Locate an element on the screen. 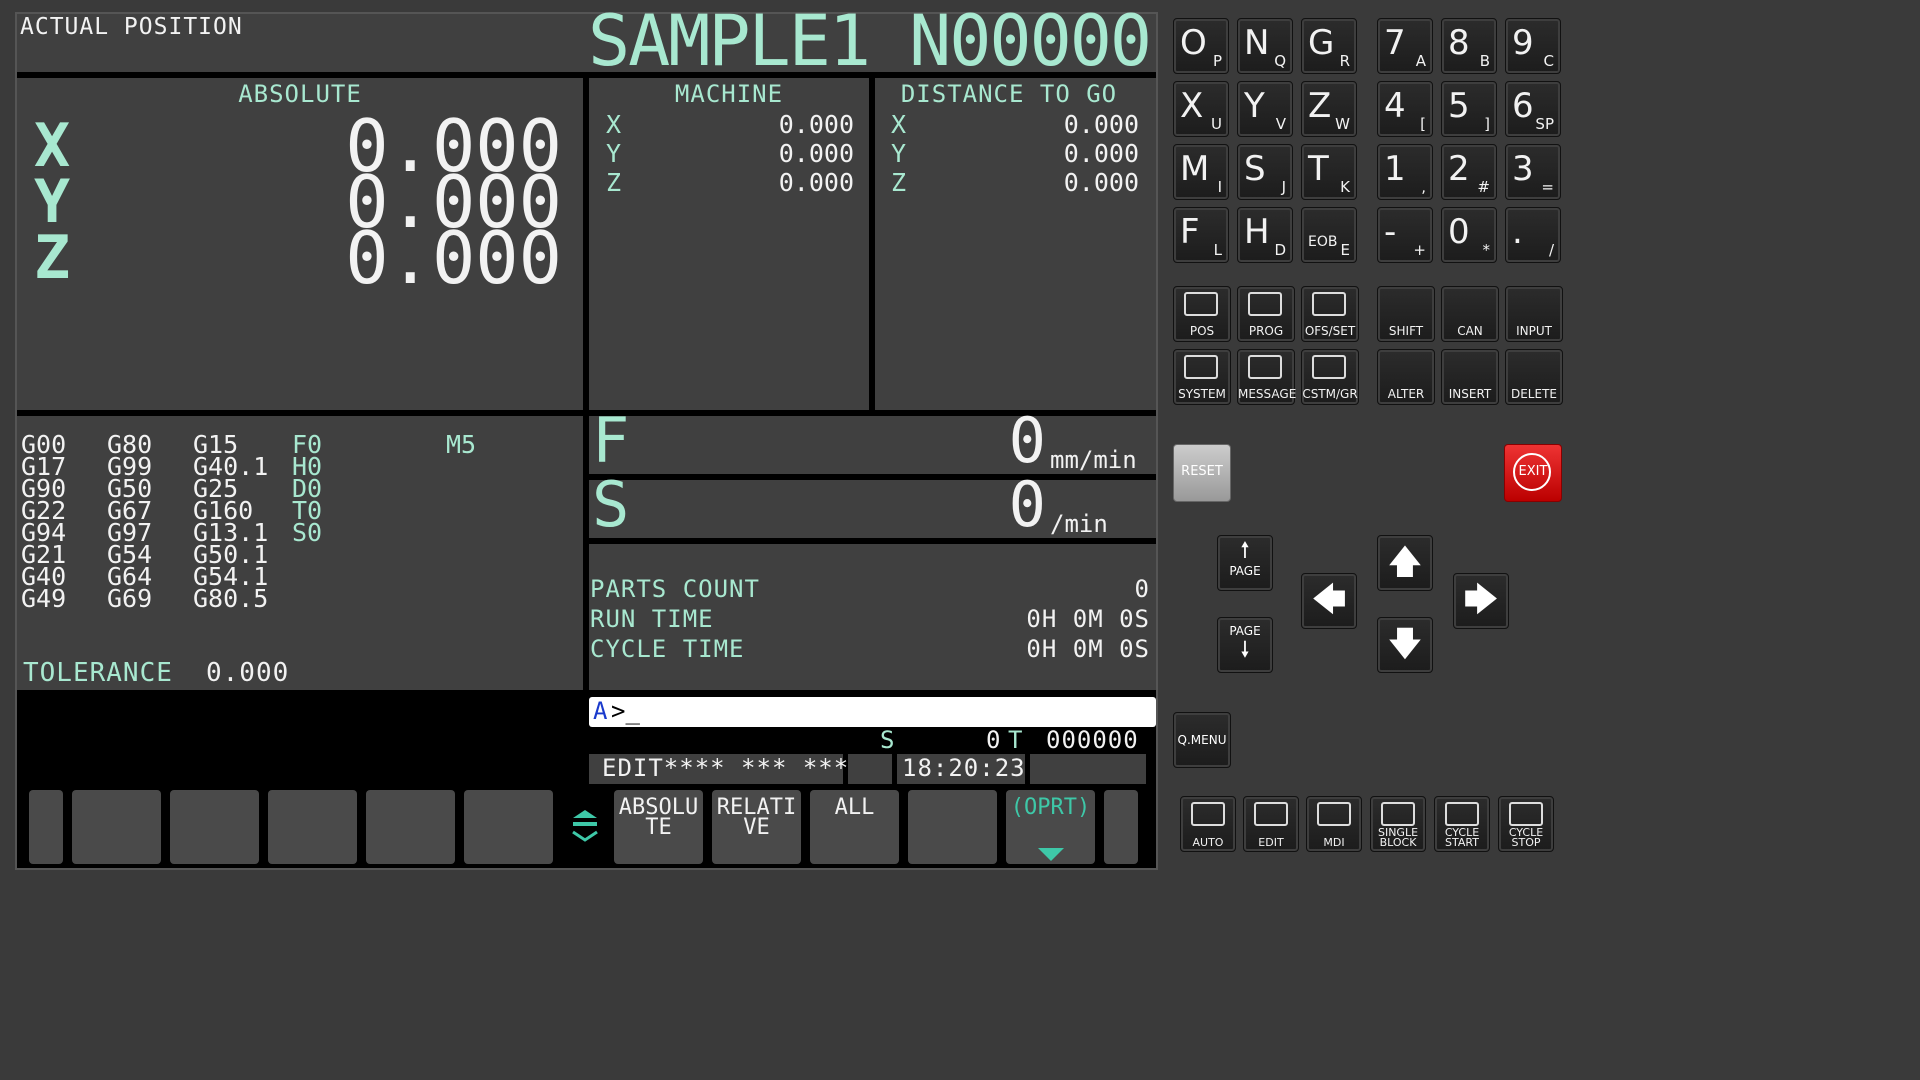 The height and width of the screenshot is (1080, 1920). axis-label: X is located at coordinates (614, 124).